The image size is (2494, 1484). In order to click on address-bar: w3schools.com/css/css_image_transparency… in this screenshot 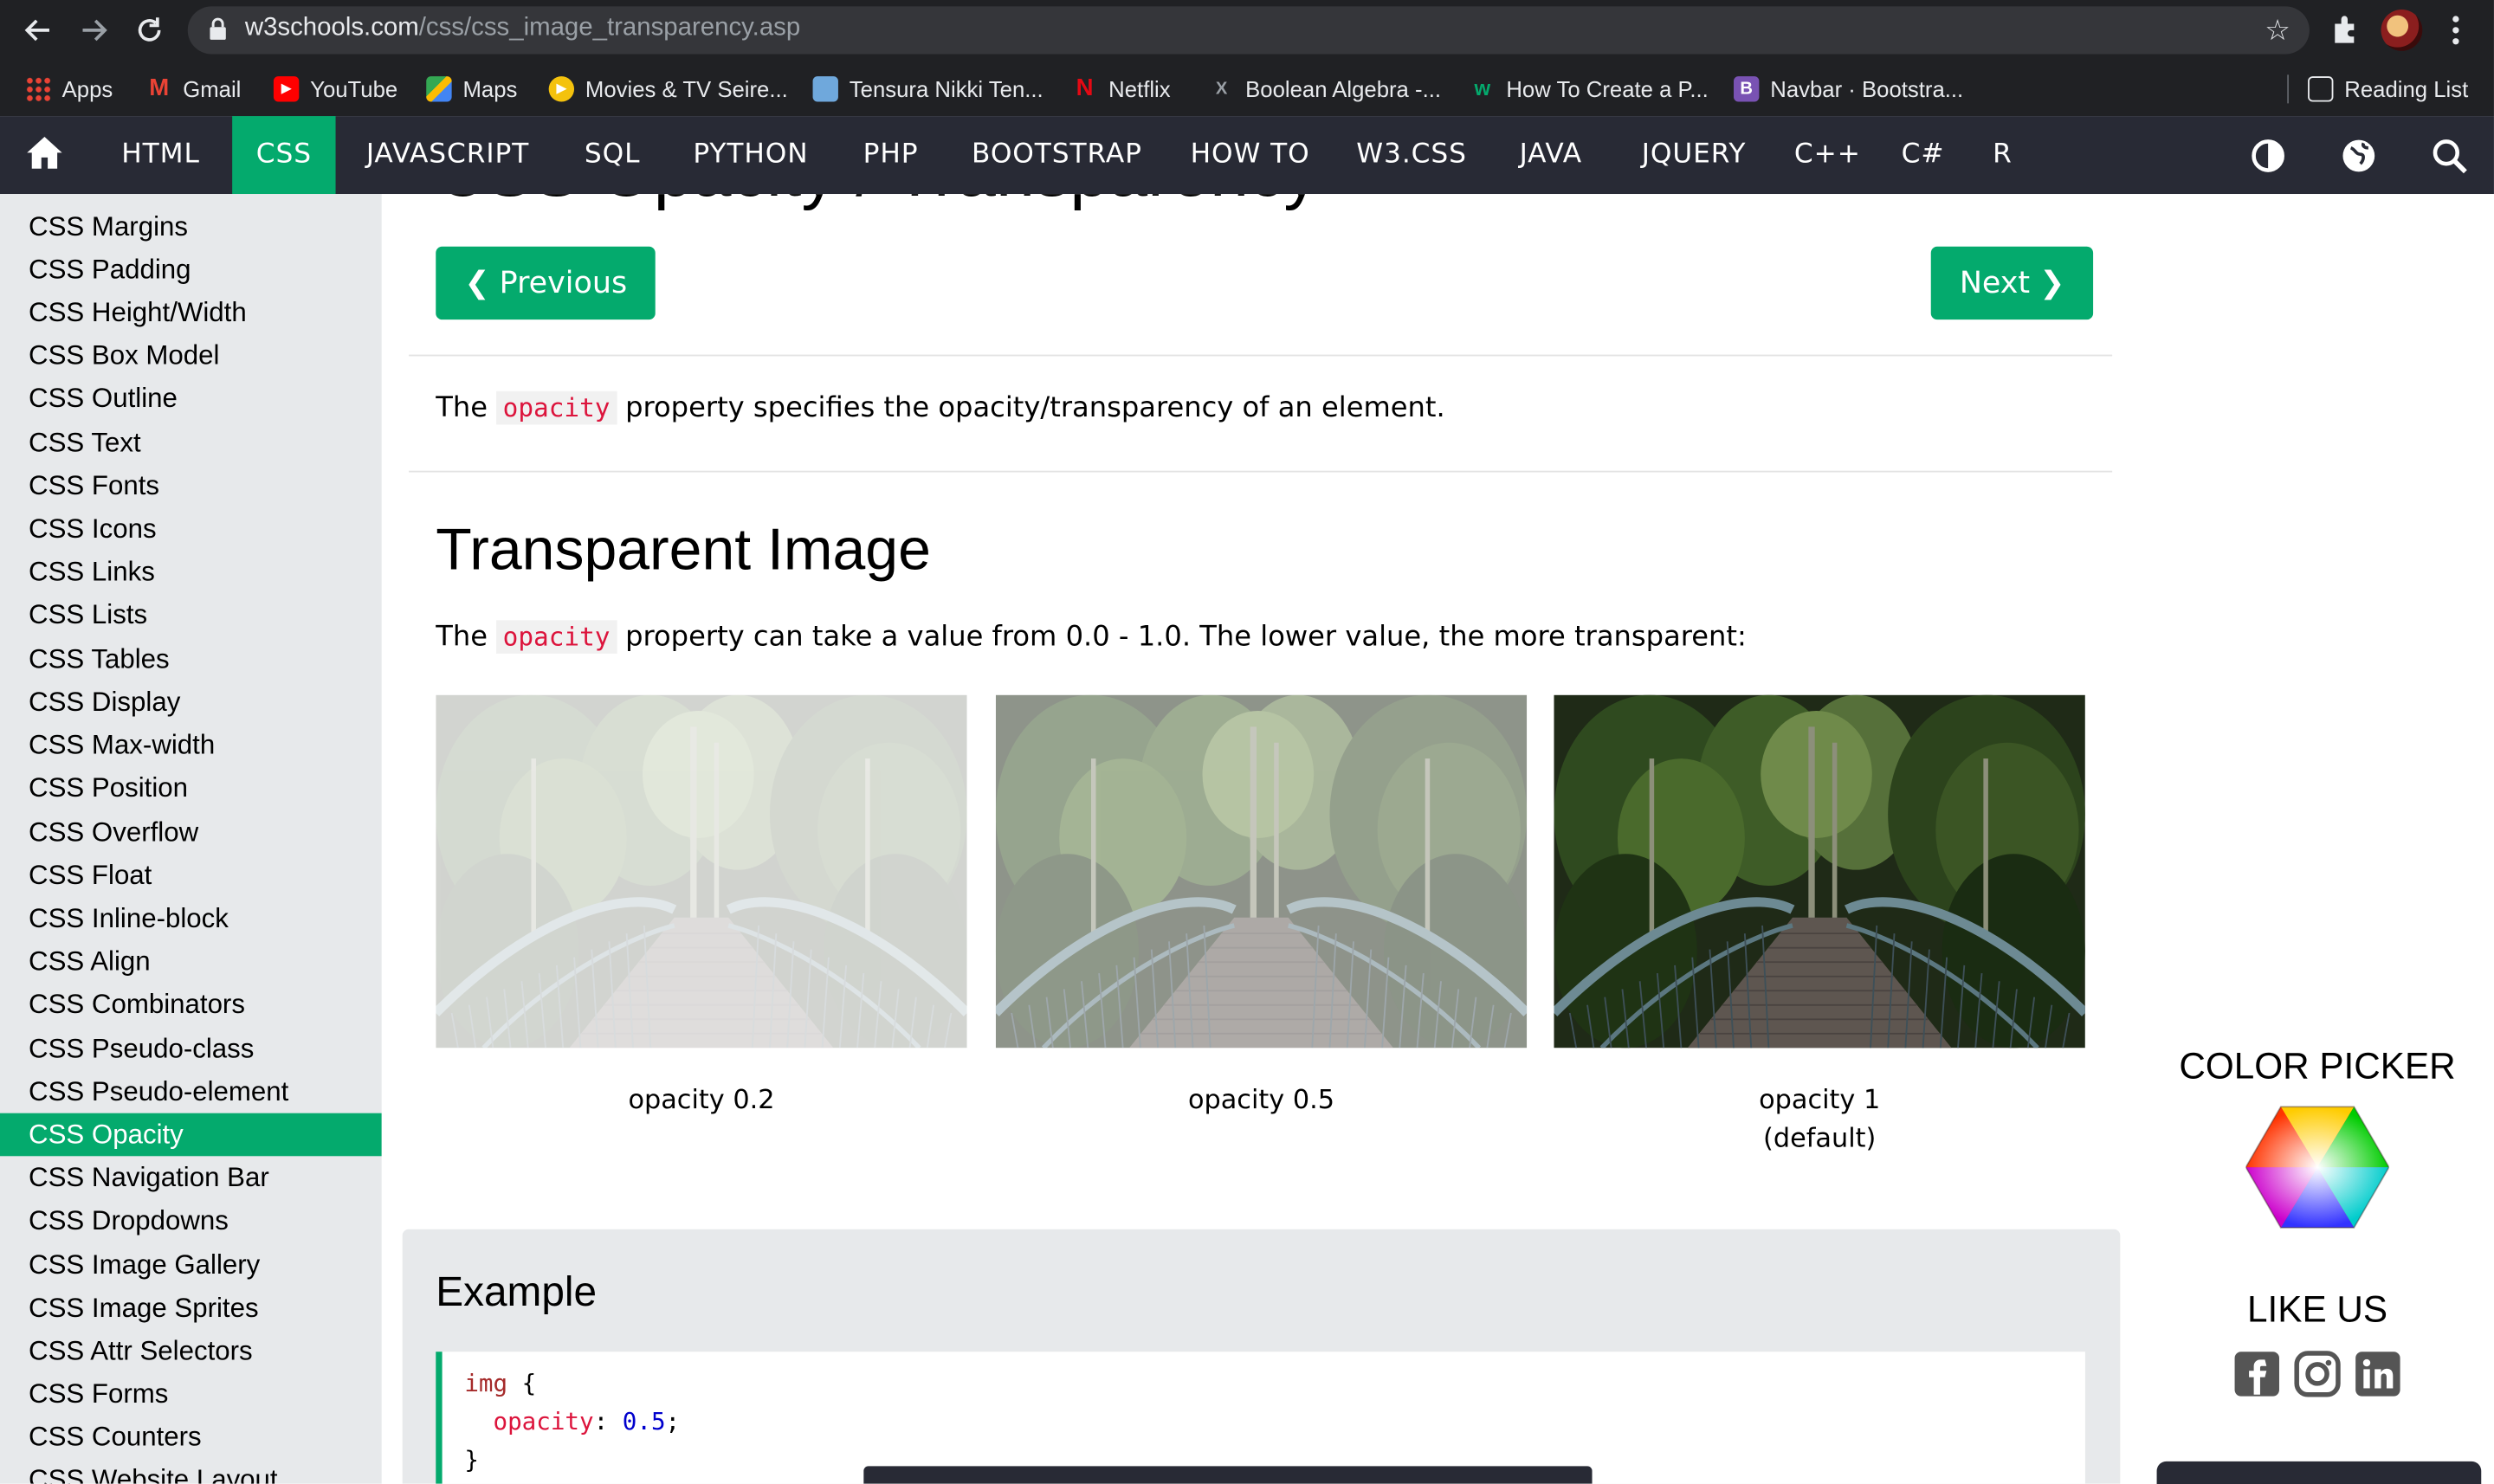, I will do `click(1248, 31)`.